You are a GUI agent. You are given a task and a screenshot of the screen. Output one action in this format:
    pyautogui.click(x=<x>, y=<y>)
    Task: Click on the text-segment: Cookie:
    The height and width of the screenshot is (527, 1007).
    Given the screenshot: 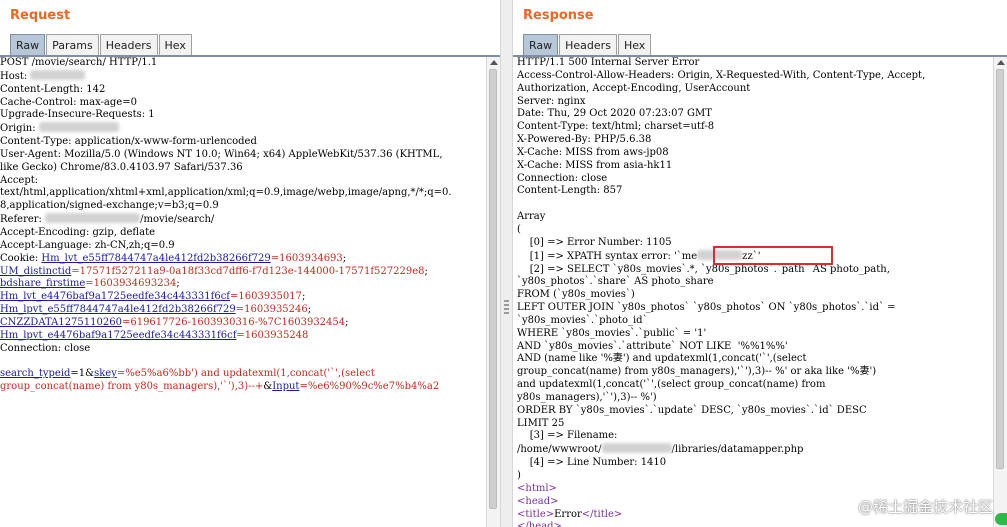 What is the action you would take?
    pyautogui.click(x=21, y=258)
    